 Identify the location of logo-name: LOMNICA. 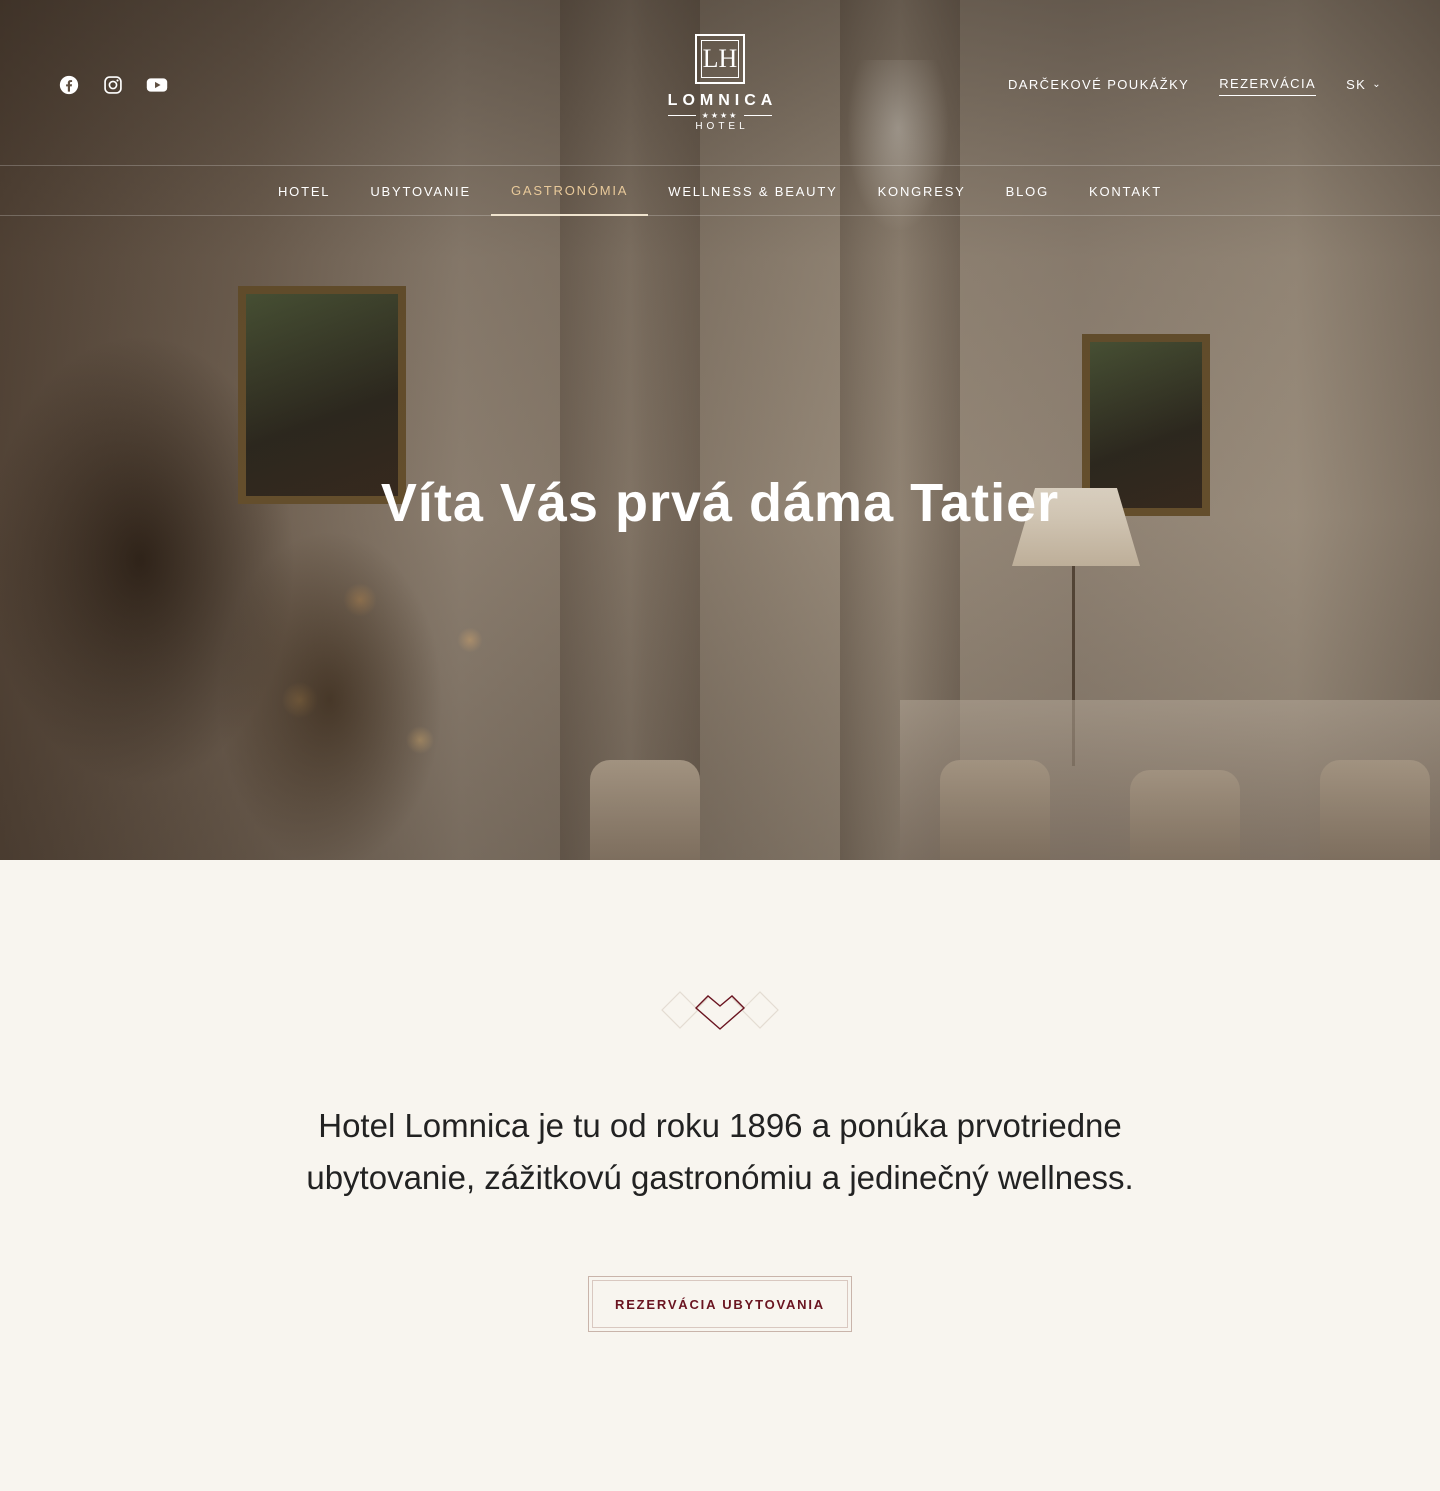
(722, 100).